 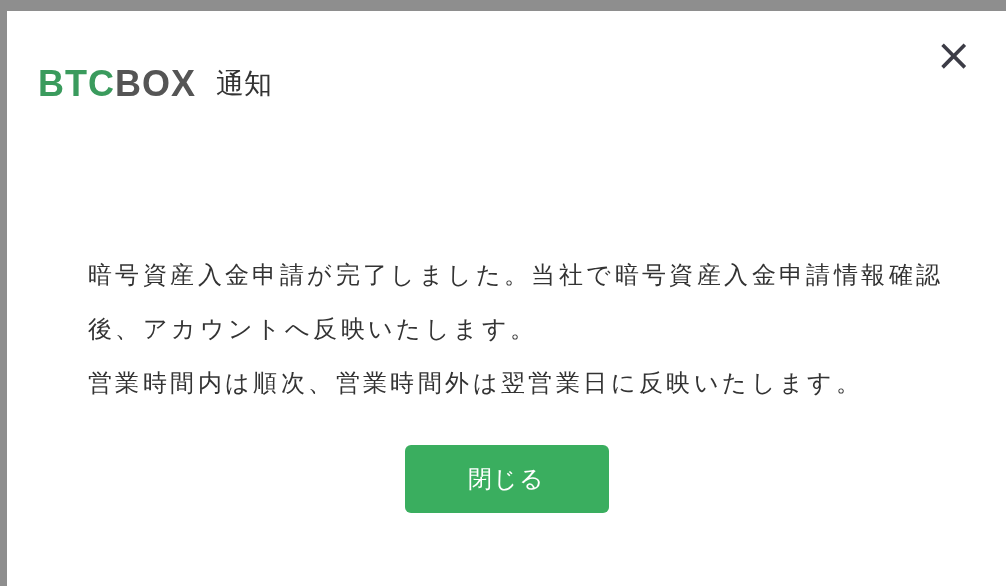 What do you see at coordinates (117, 83) in the screenshot?
I see `logo: BTCBOX` at bounding box center [117, 83].